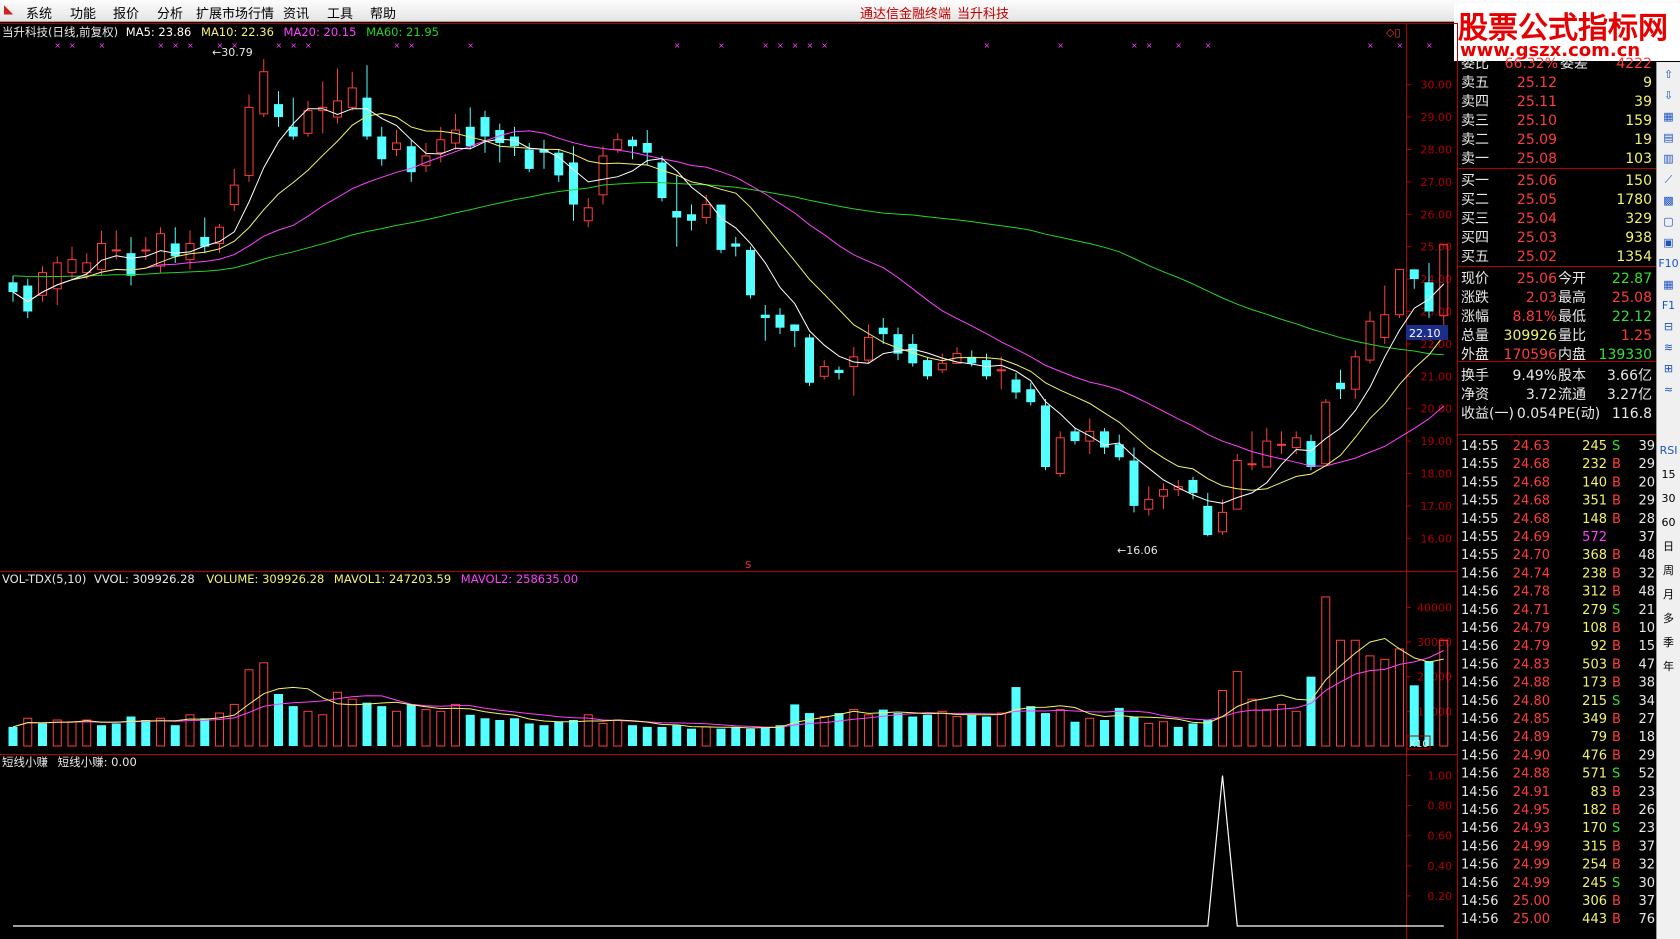  What do you see at coordinates (1668, 571) in the screenshot?
I see `period-button: 周` at bounding box center [1668, 571].